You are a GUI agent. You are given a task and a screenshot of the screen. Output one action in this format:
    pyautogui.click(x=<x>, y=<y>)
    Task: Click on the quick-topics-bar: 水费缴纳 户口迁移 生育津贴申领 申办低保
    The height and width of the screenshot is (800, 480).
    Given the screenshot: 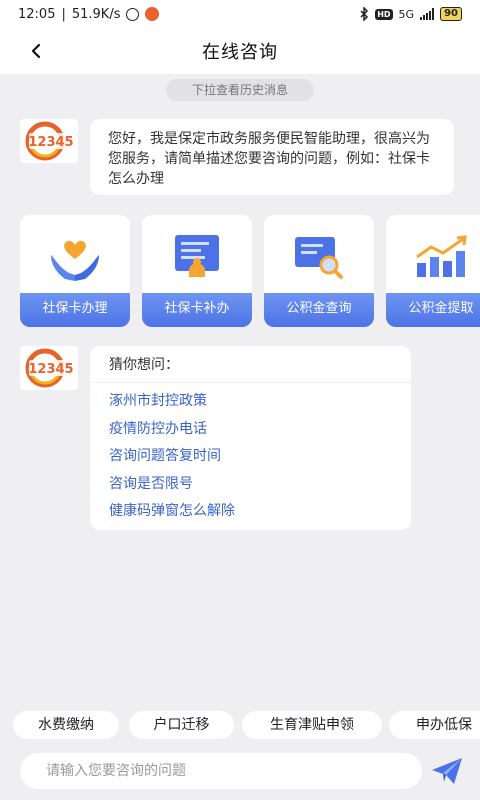 What is the action you would take?
    pyautogui.click(x=246, y=725)
    